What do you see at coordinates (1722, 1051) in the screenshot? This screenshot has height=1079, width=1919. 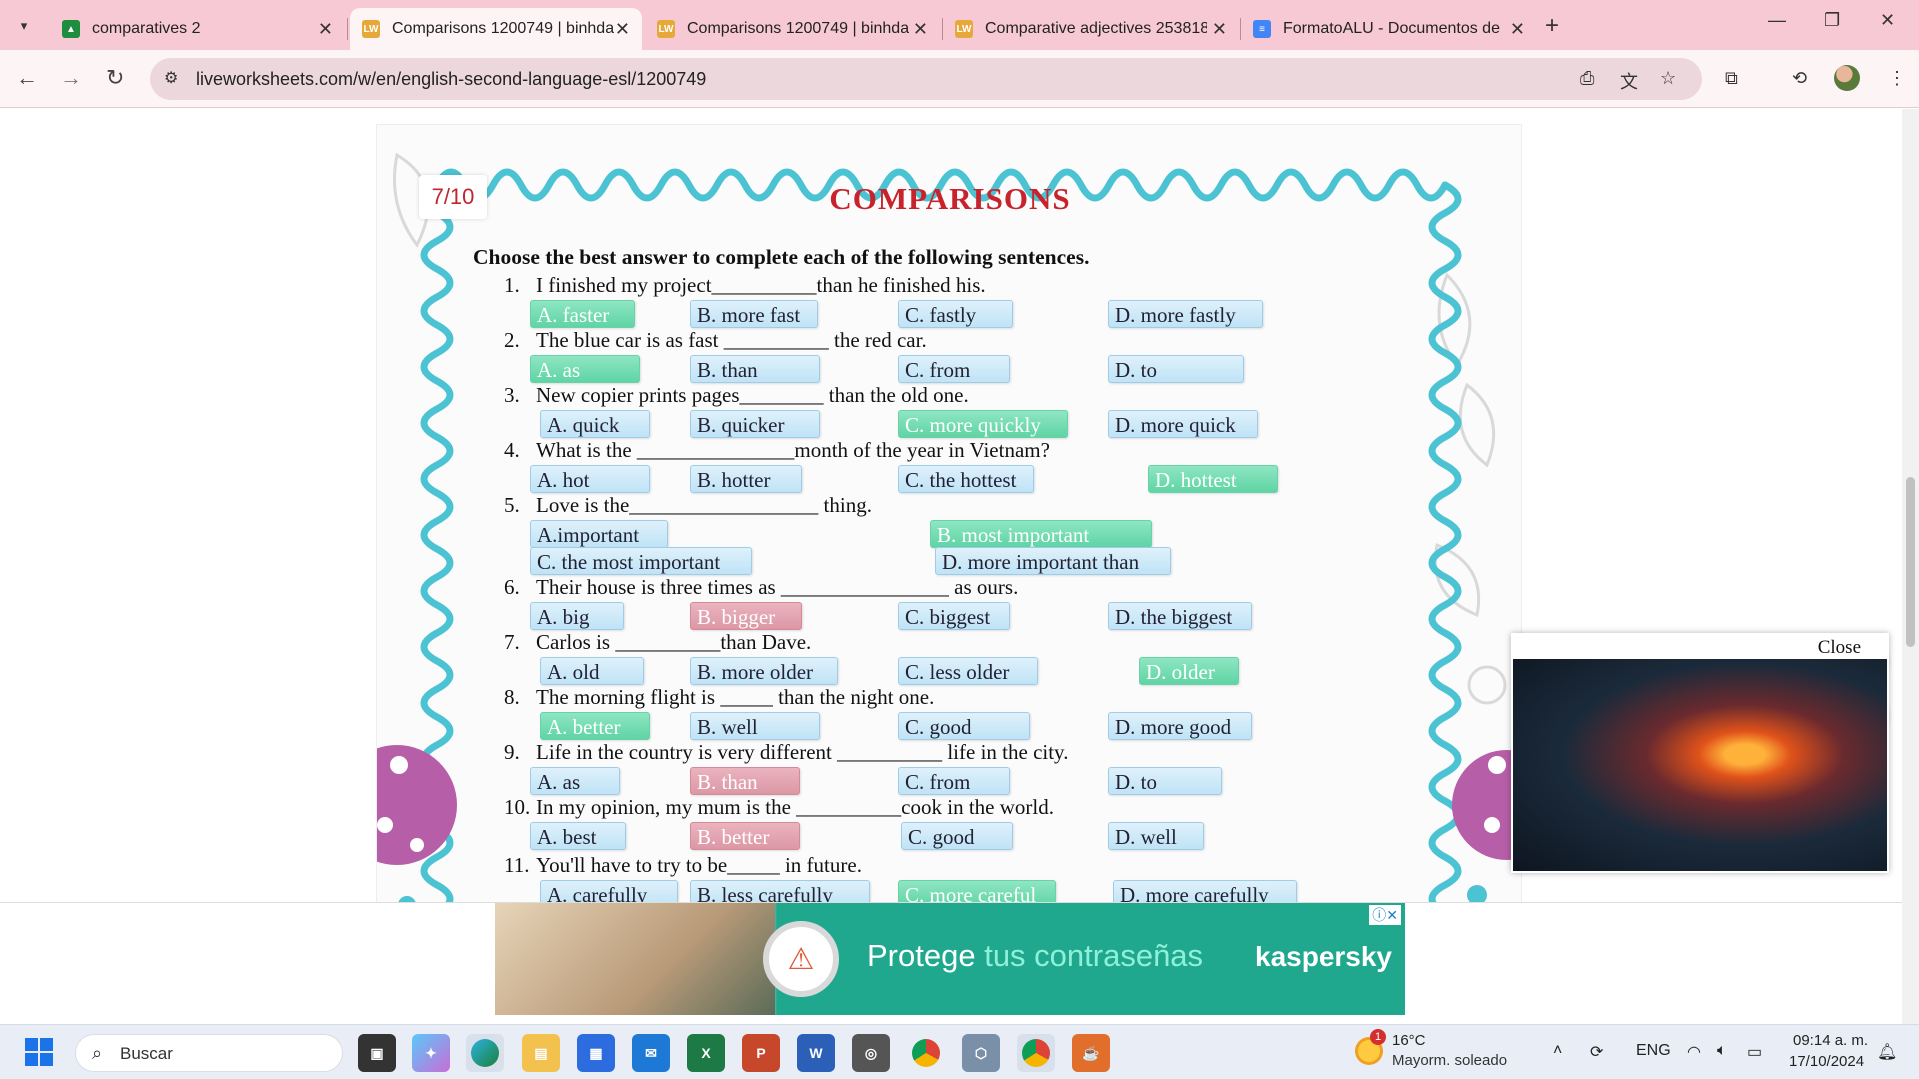 I see `volume-icon: 🔈︎` at bounding box center [1722, 1051].